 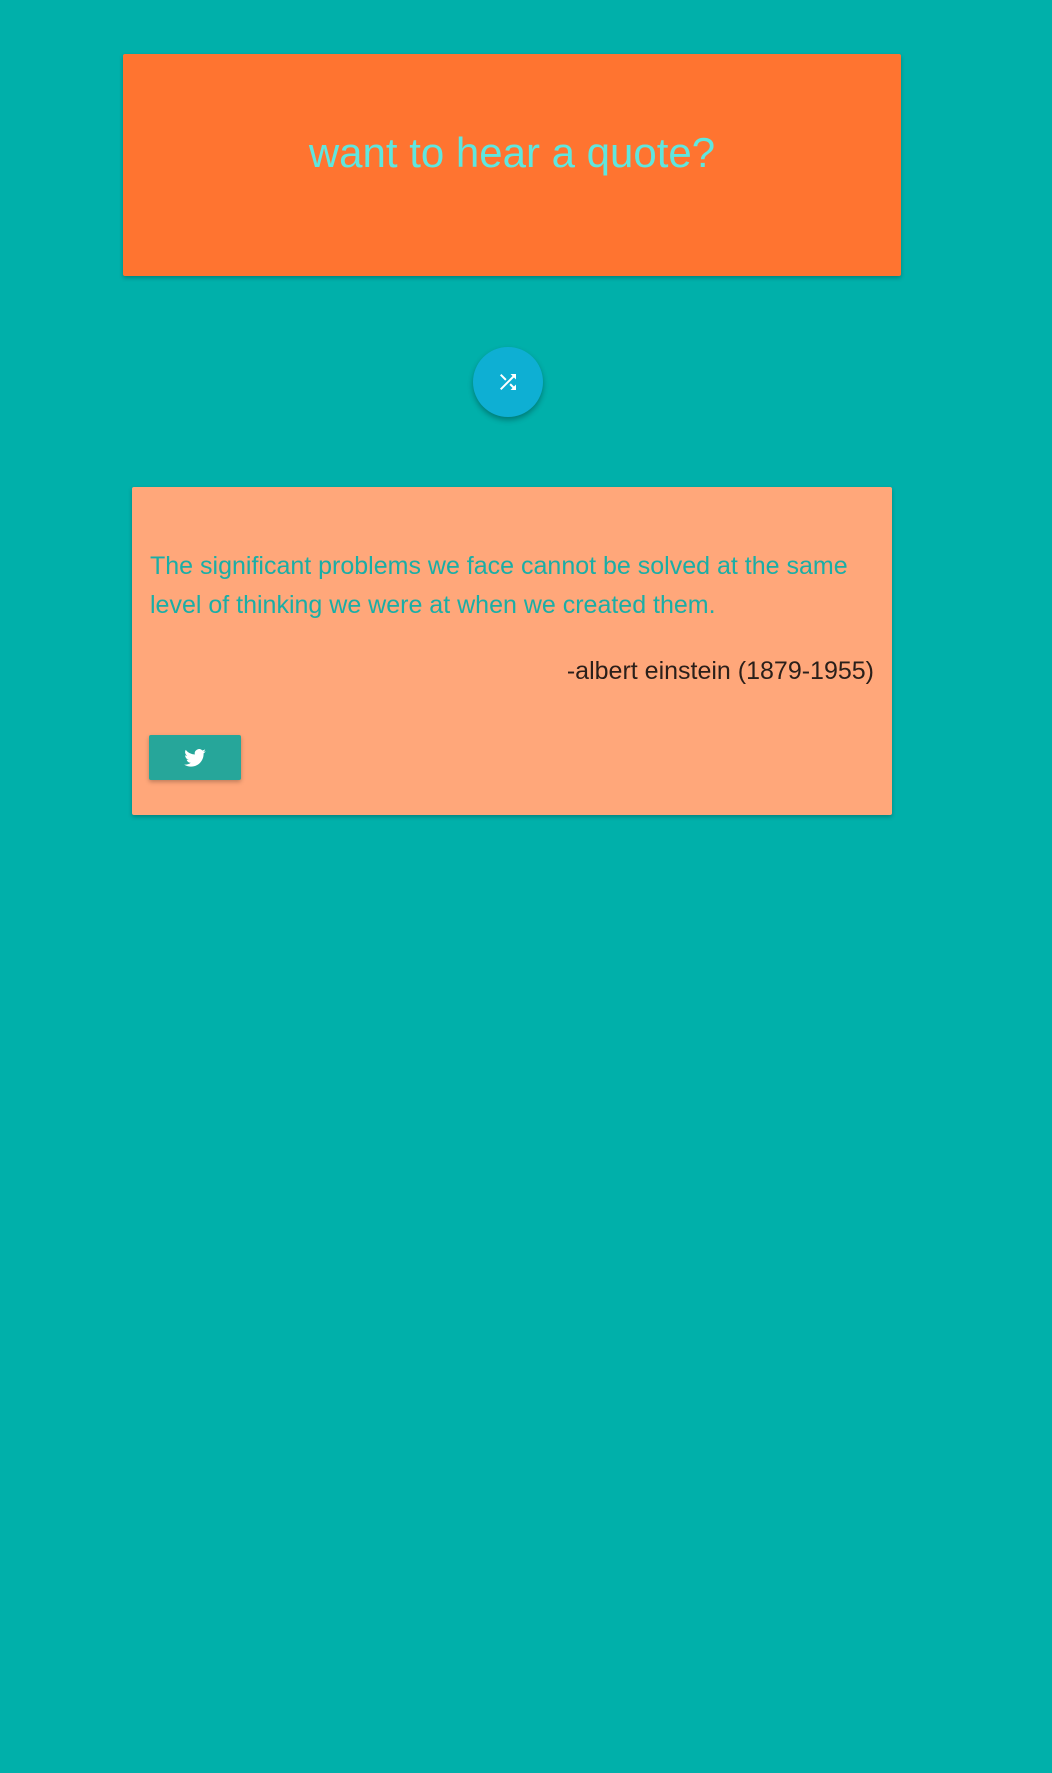 What do you see at coordinates (512, 152) in the screenshot?
I see `page-title: want to hear a quote?` at bounding box center [512, 152].